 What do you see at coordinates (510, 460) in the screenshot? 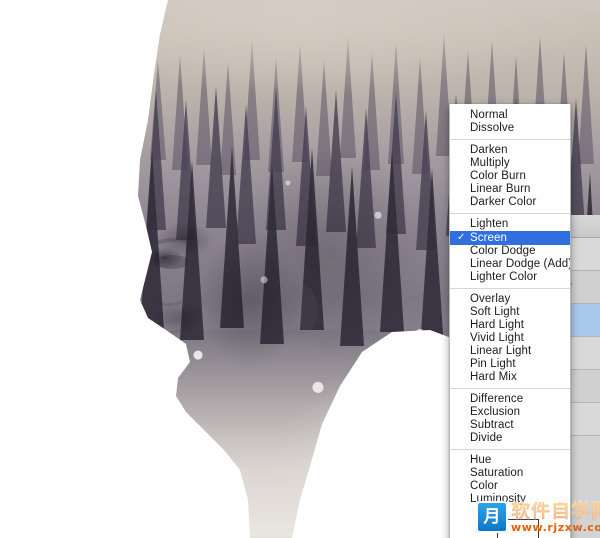
I see `menu-item-hue: Hue` at bounding box center [510, 460].